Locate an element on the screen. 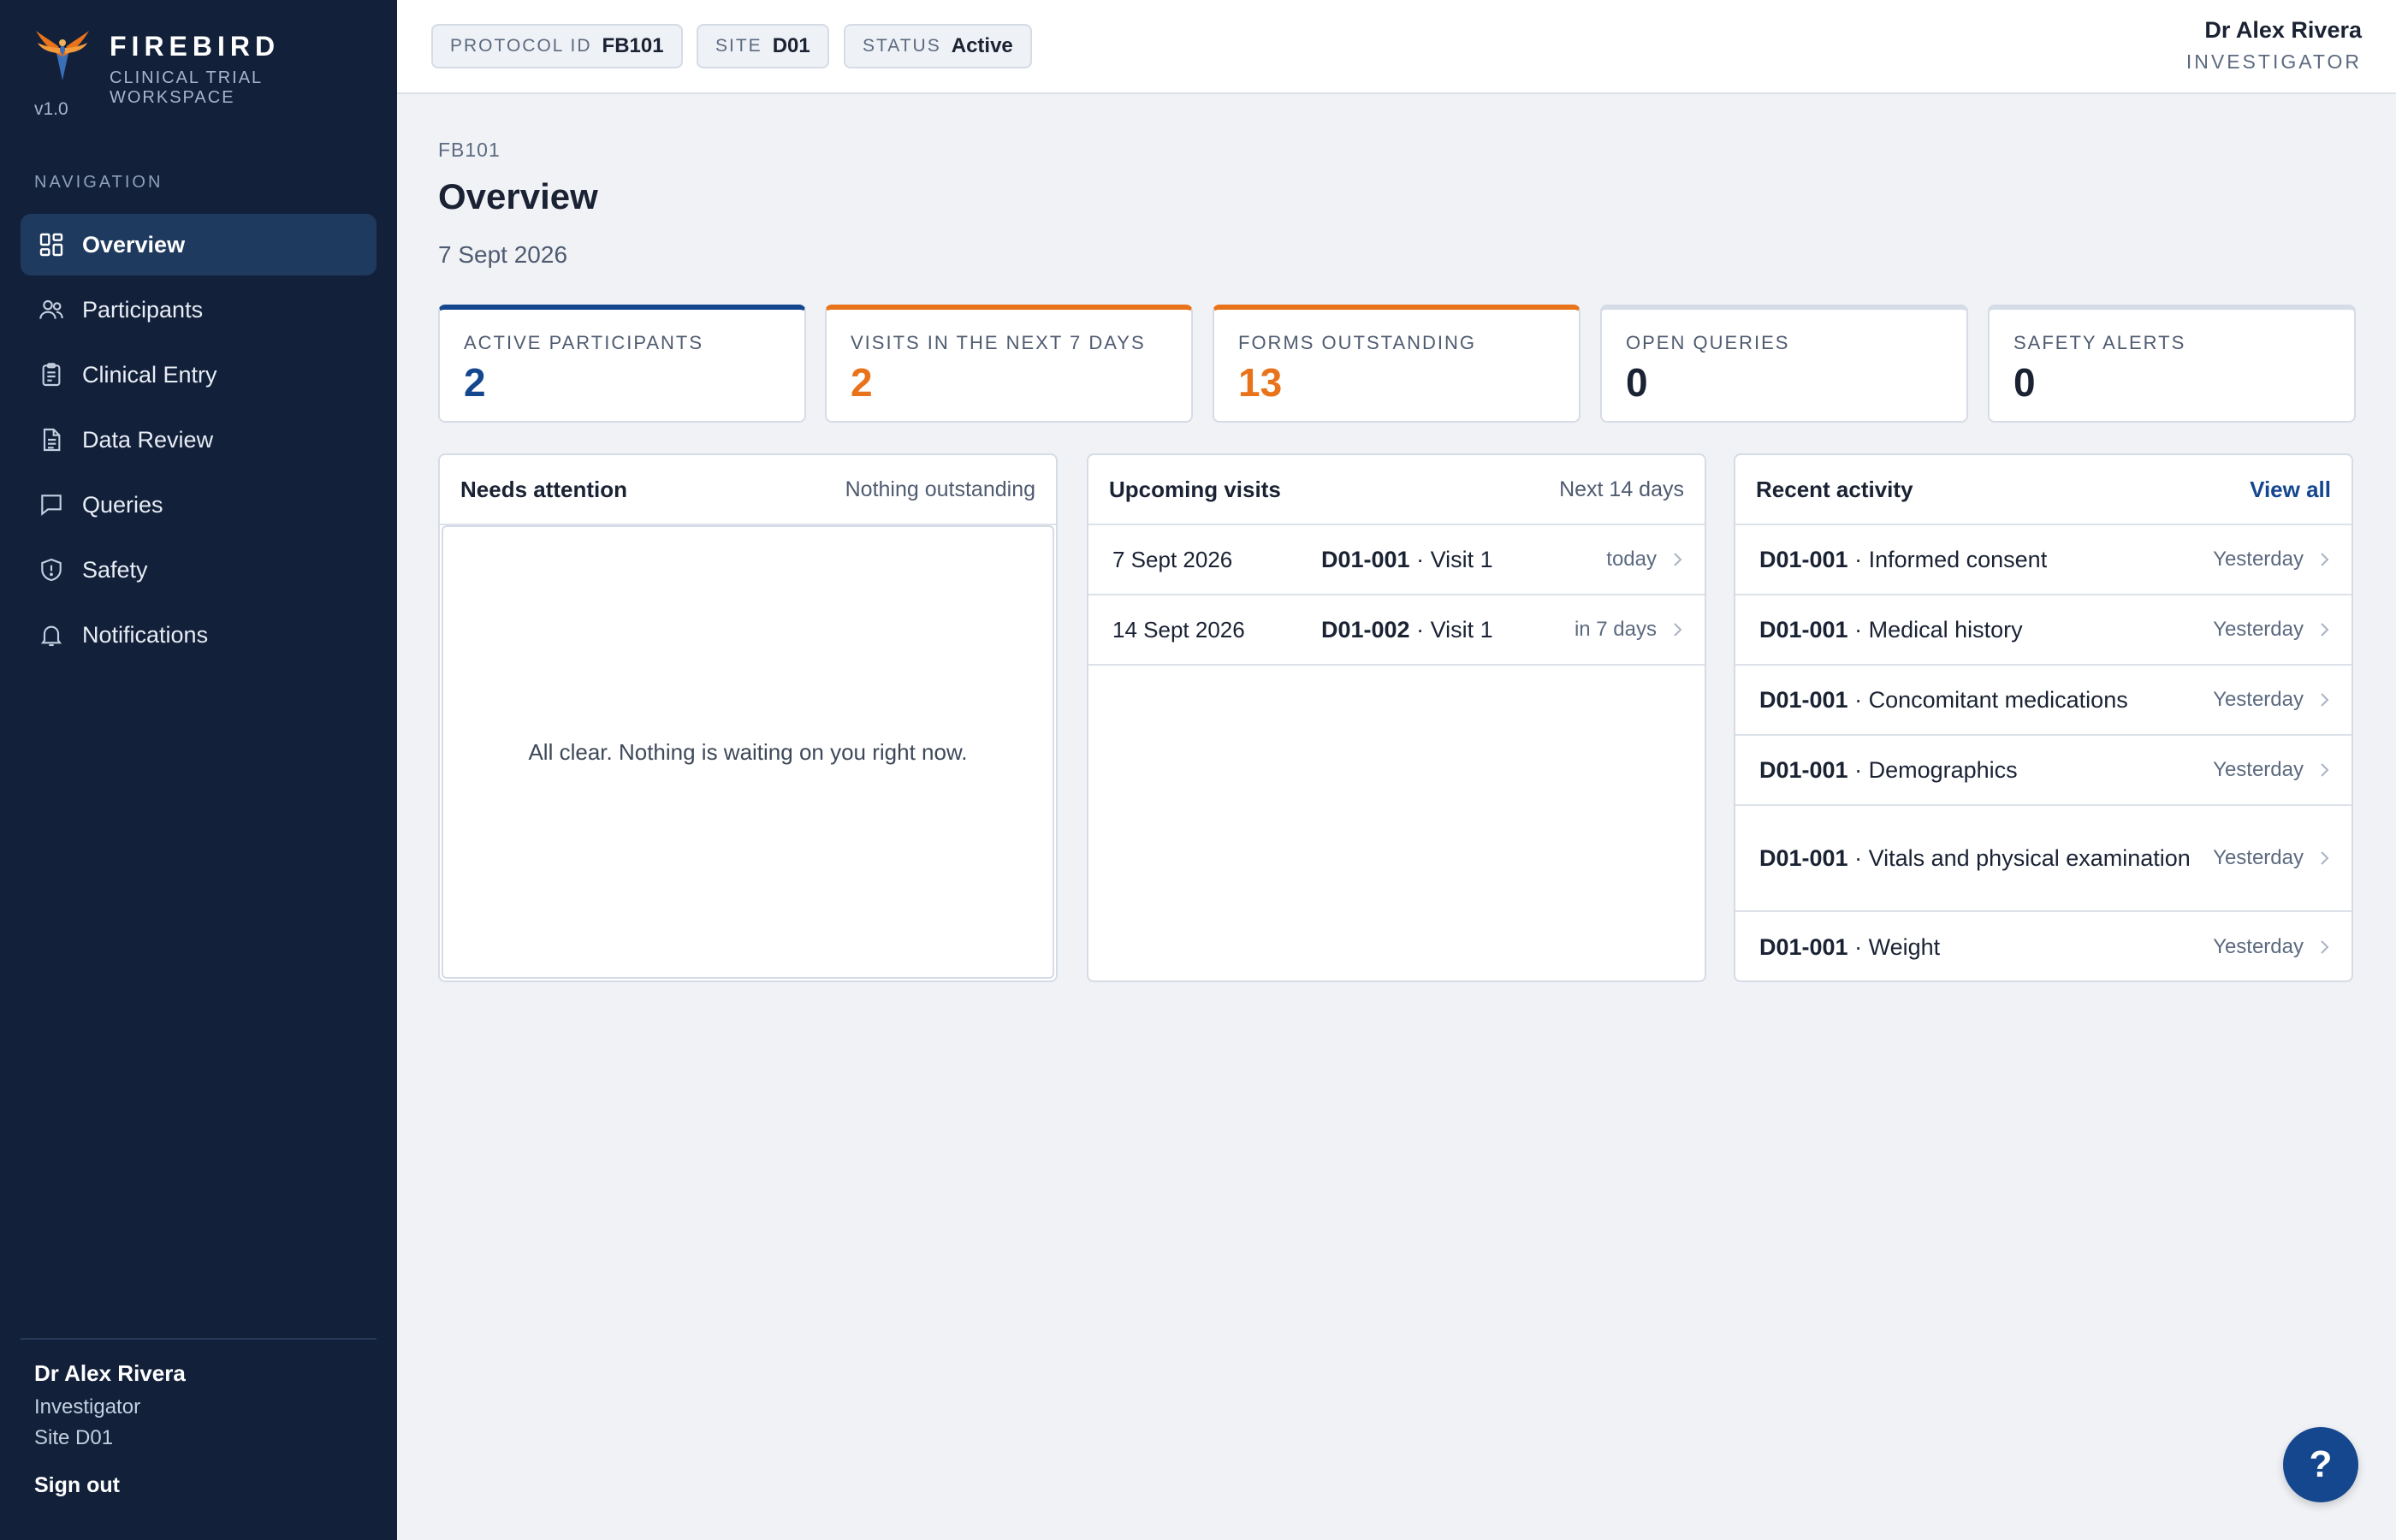 The width and height of the screenshot is (2396, 1540). form-name: · Concomitant medications is located at coordinates (1987, 700).